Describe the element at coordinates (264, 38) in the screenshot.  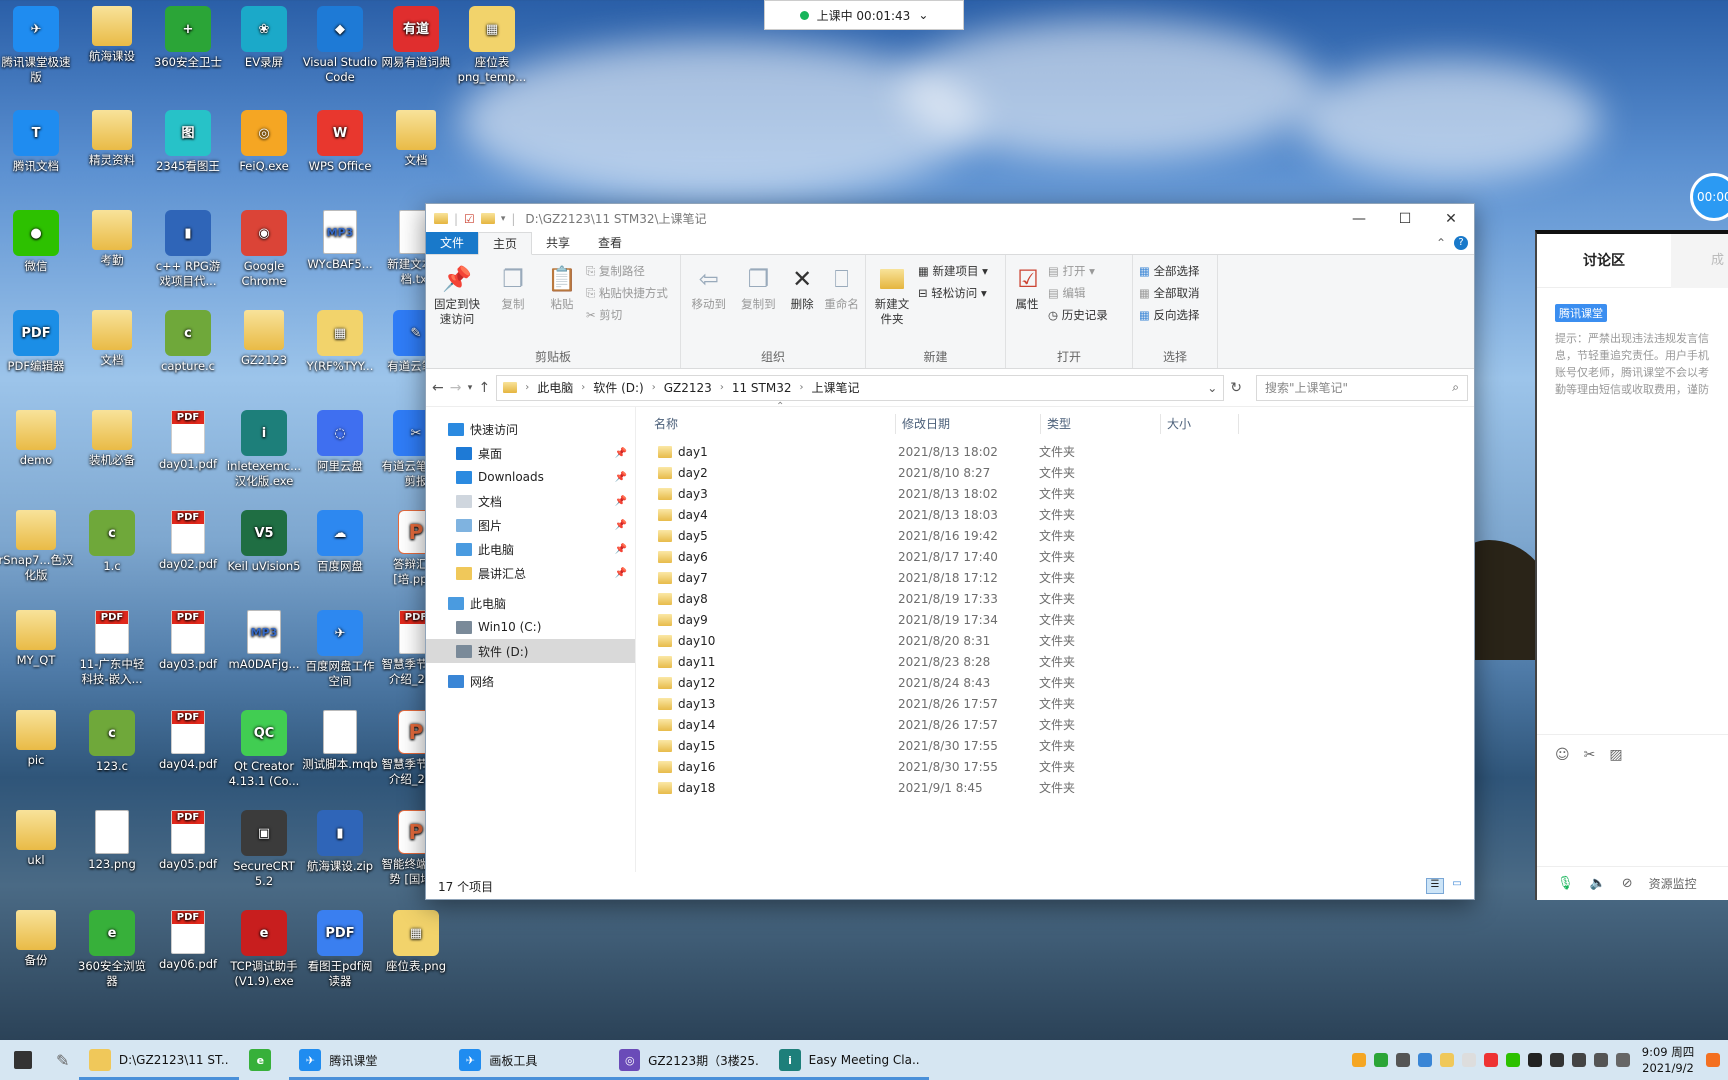
I see `desktop-icon: ❀ EV录屏` at that location.